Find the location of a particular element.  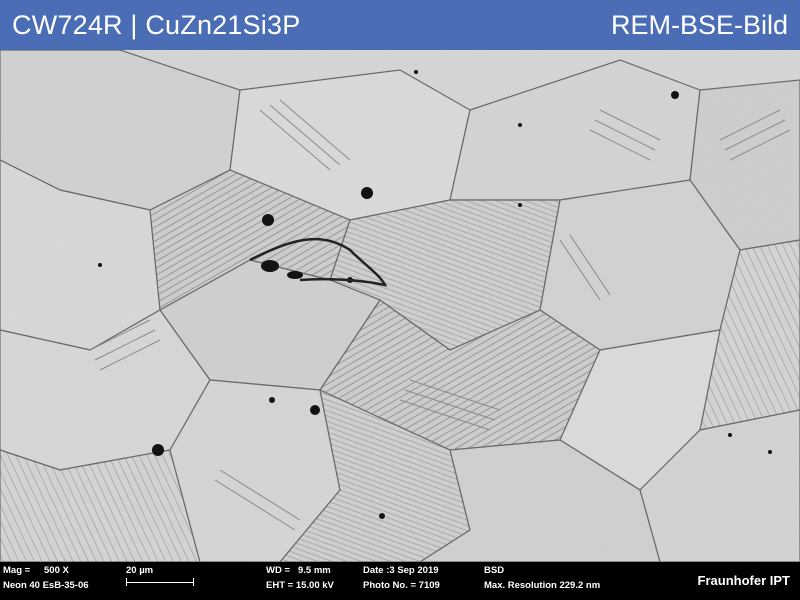

scale-bar is located at coordinates (160, 582).